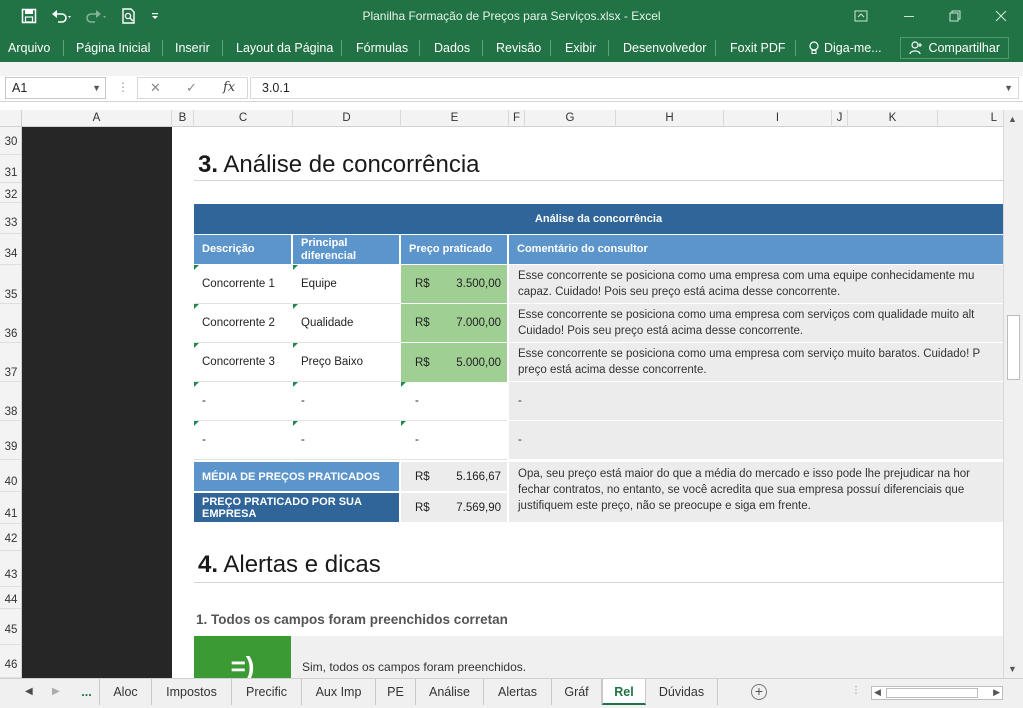 Image resolution: width=1023 pixels, height=708 pixels. Describe the element at coordinates (346, 323) in the screenshot. I see `competitor-2-differential: Qualidade` at that location.